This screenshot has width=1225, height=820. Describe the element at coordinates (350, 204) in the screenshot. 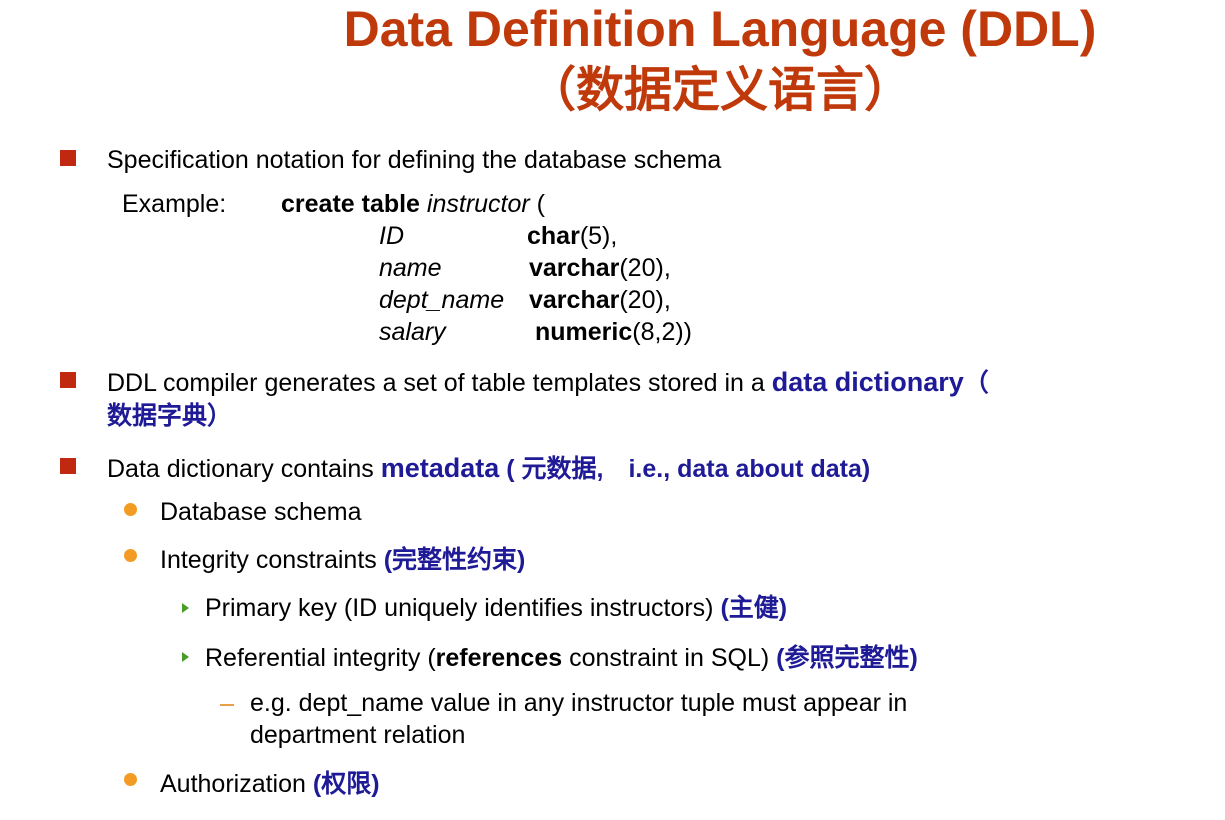

I see `create-table-keyword: create table` at that location.